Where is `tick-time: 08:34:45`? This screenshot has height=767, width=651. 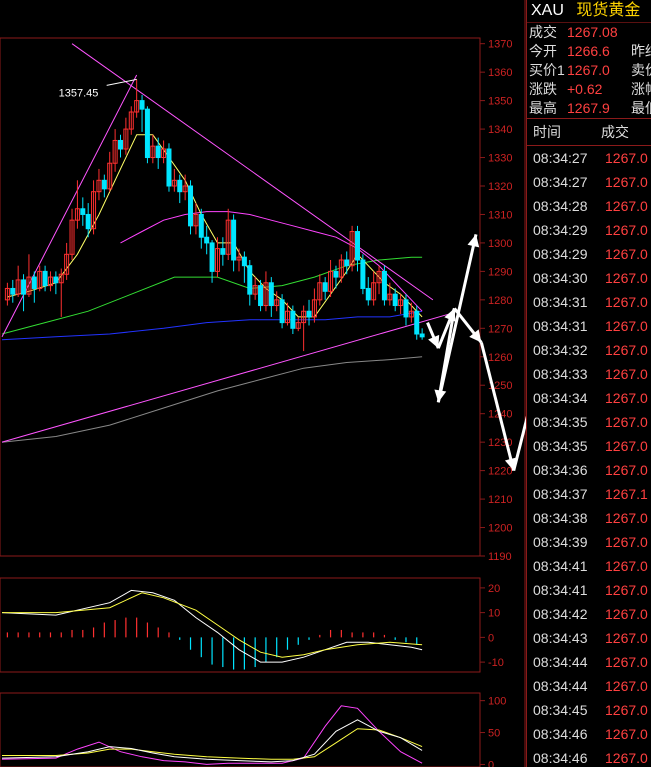 tick-time: 08:34:45 is located at coordinates (560, 710).